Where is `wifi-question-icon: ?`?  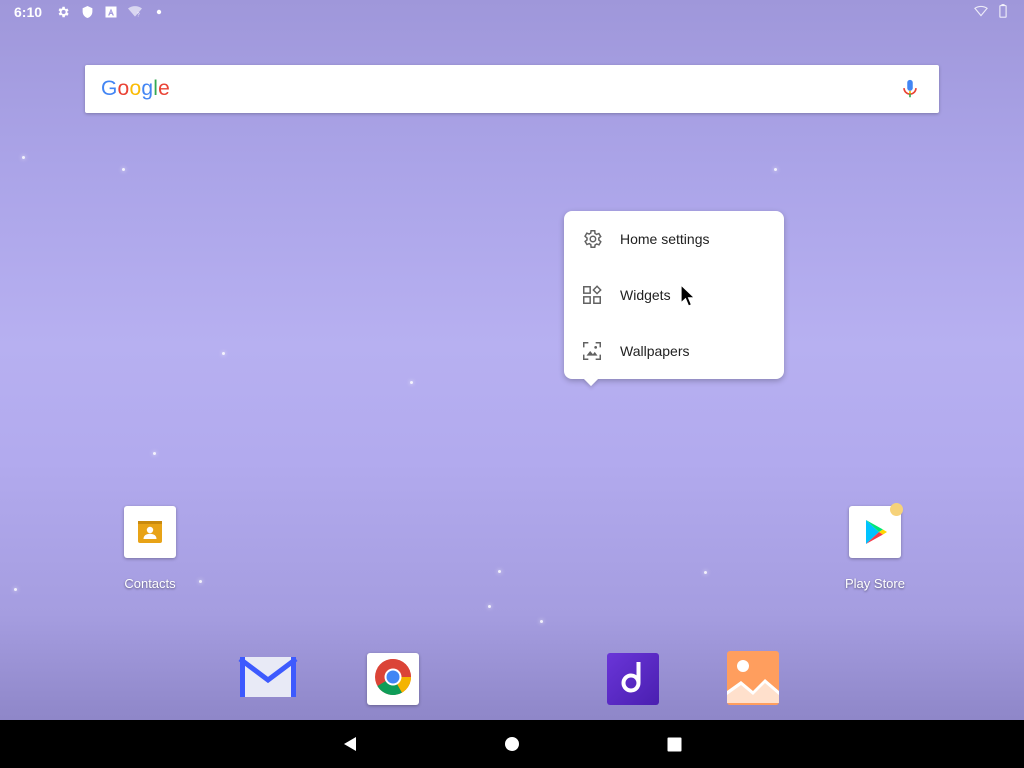
wifi-question-icon: ? is located at coordinates (135, 12).